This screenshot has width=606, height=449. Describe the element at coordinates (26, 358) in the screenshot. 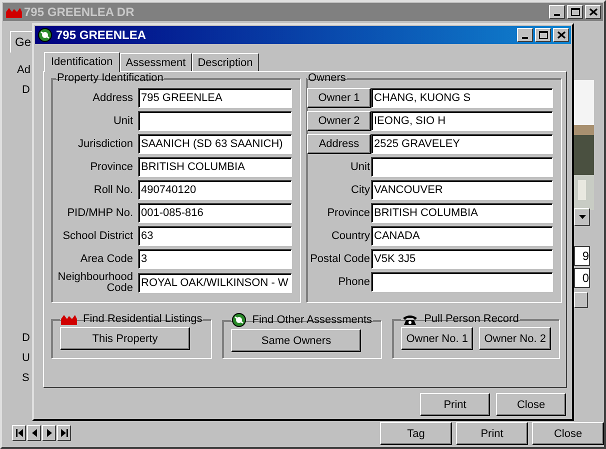

I see `field-label: U` at that location.